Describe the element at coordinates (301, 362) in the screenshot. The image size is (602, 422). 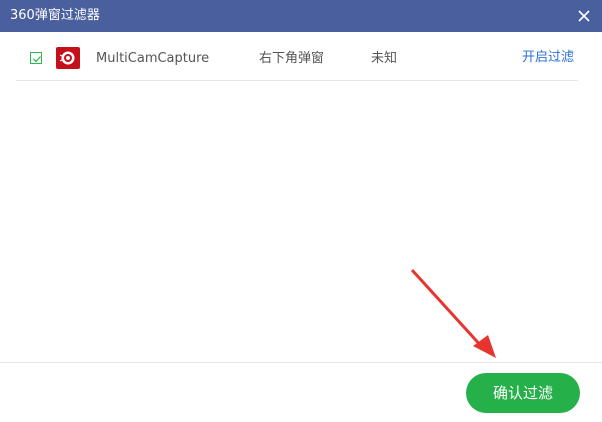
I see `footer-divider` at that location.